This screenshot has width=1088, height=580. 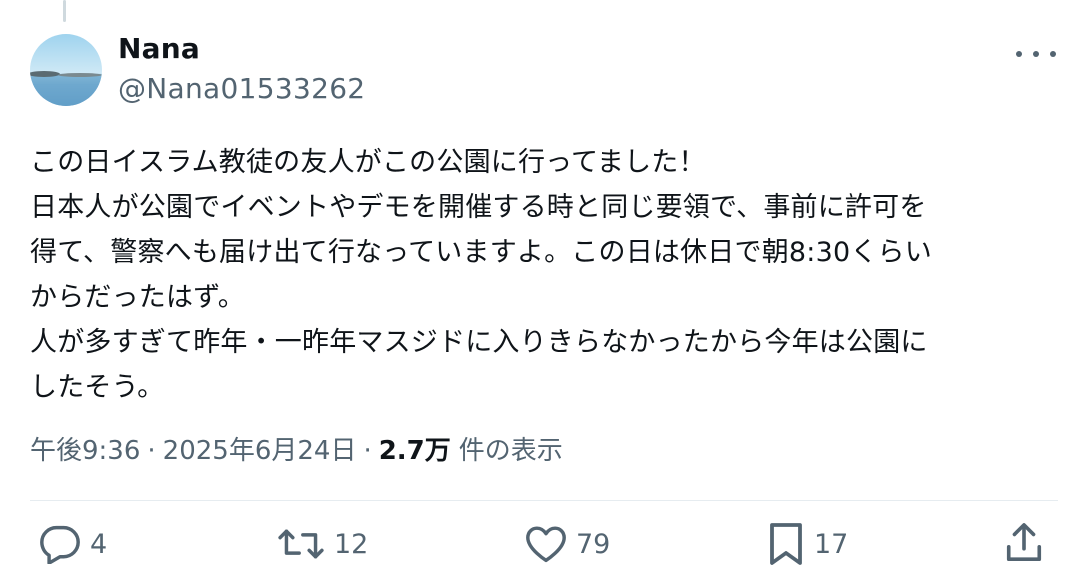 I want to click on avatar, so click(x=66, y=70).